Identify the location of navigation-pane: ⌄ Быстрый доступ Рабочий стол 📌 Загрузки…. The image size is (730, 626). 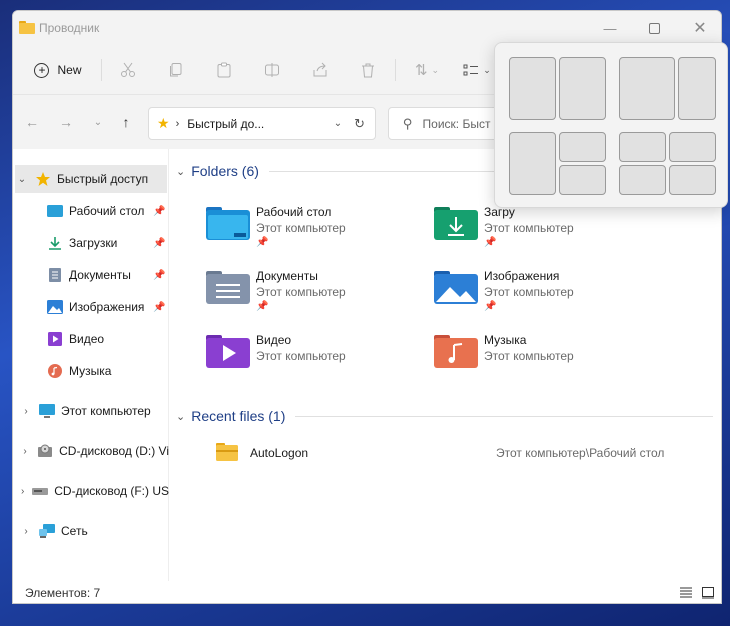
(91, 365).